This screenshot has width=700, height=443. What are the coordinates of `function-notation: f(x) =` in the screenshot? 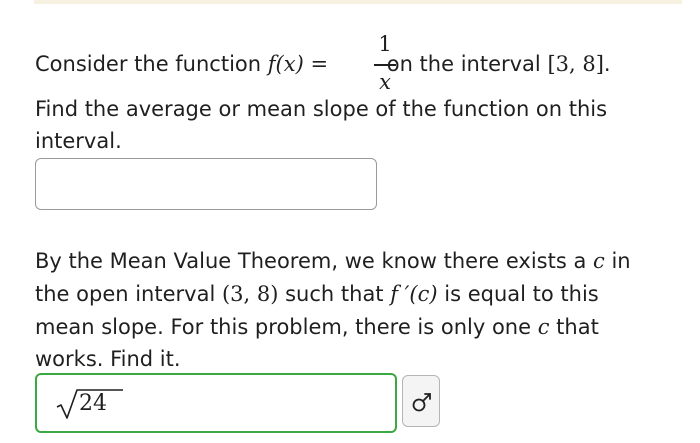 It's located at (298, 64).